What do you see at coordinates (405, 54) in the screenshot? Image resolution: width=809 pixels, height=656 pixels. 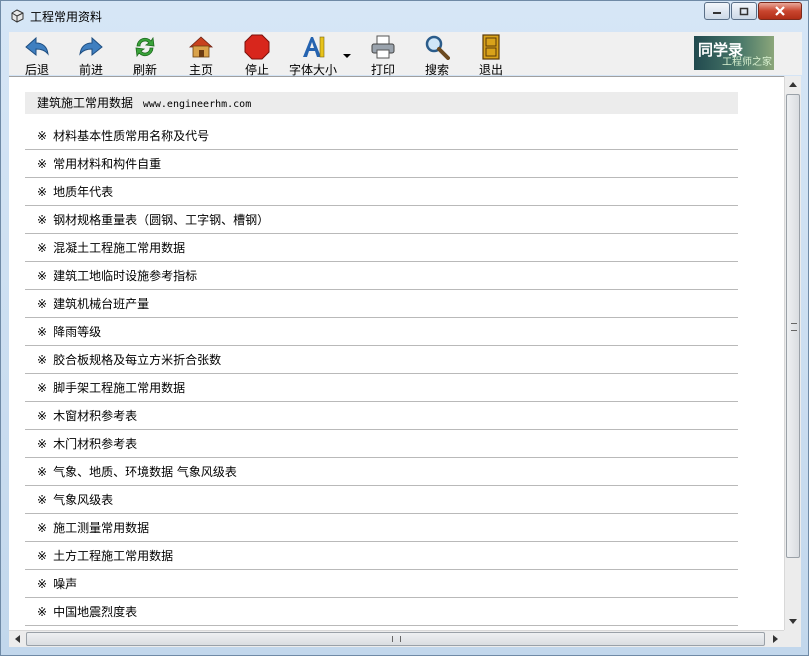 I see `toolbar: 后退 前进 刷新 主页 停止 字体大小 打印 搜索 退出 同学录 工程师之家` at bounding box center [405, 54].